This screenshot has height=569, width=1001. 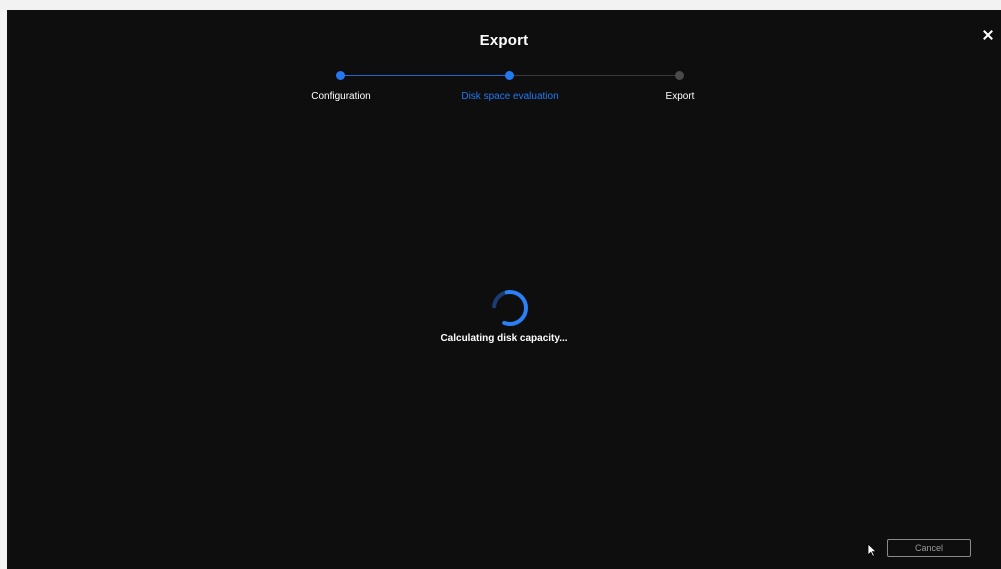 I want to click on mouse-cursor-icon, so click(x=872, y=550).